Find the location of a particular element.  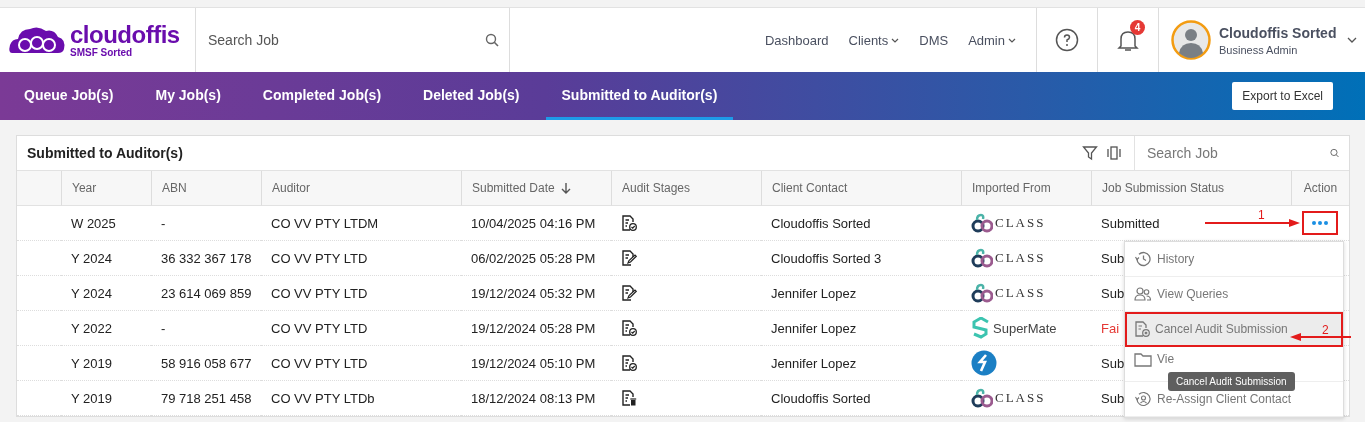

table-cell: 06/02/2025 05:28 PM is located at coordinates (533, 258).